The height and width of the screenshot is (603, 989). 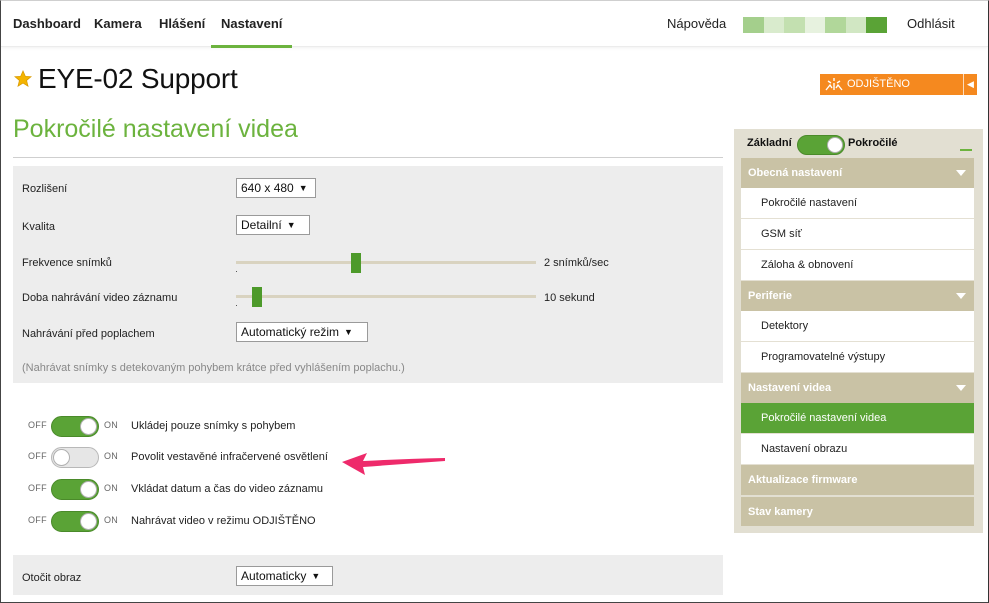 I want to click on sidebar-section-general: Obecná nastavení, so click(x=857, y=173).